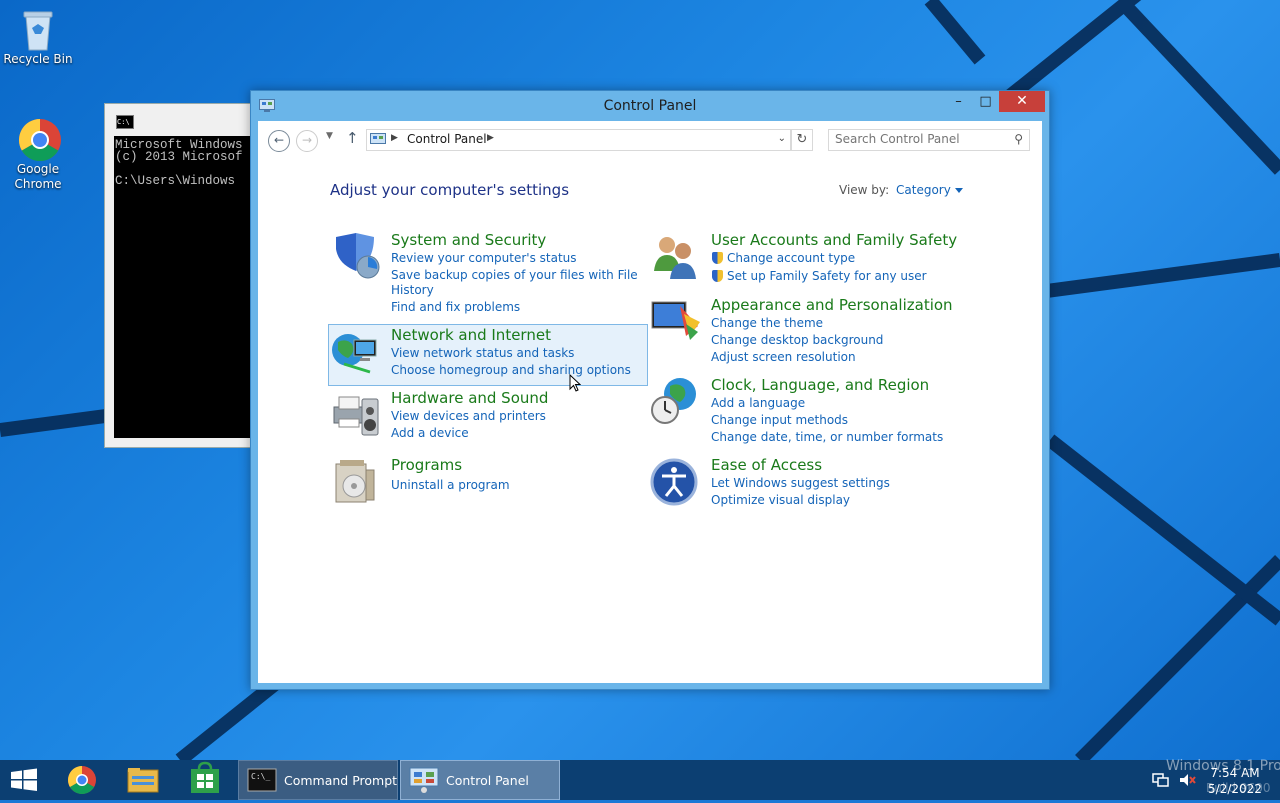 This screenshot has height=803, width=1280. Describe the element at coordinates (783, 258) in the screenshot. I see `link-change-account-type: Change account type` at that location.